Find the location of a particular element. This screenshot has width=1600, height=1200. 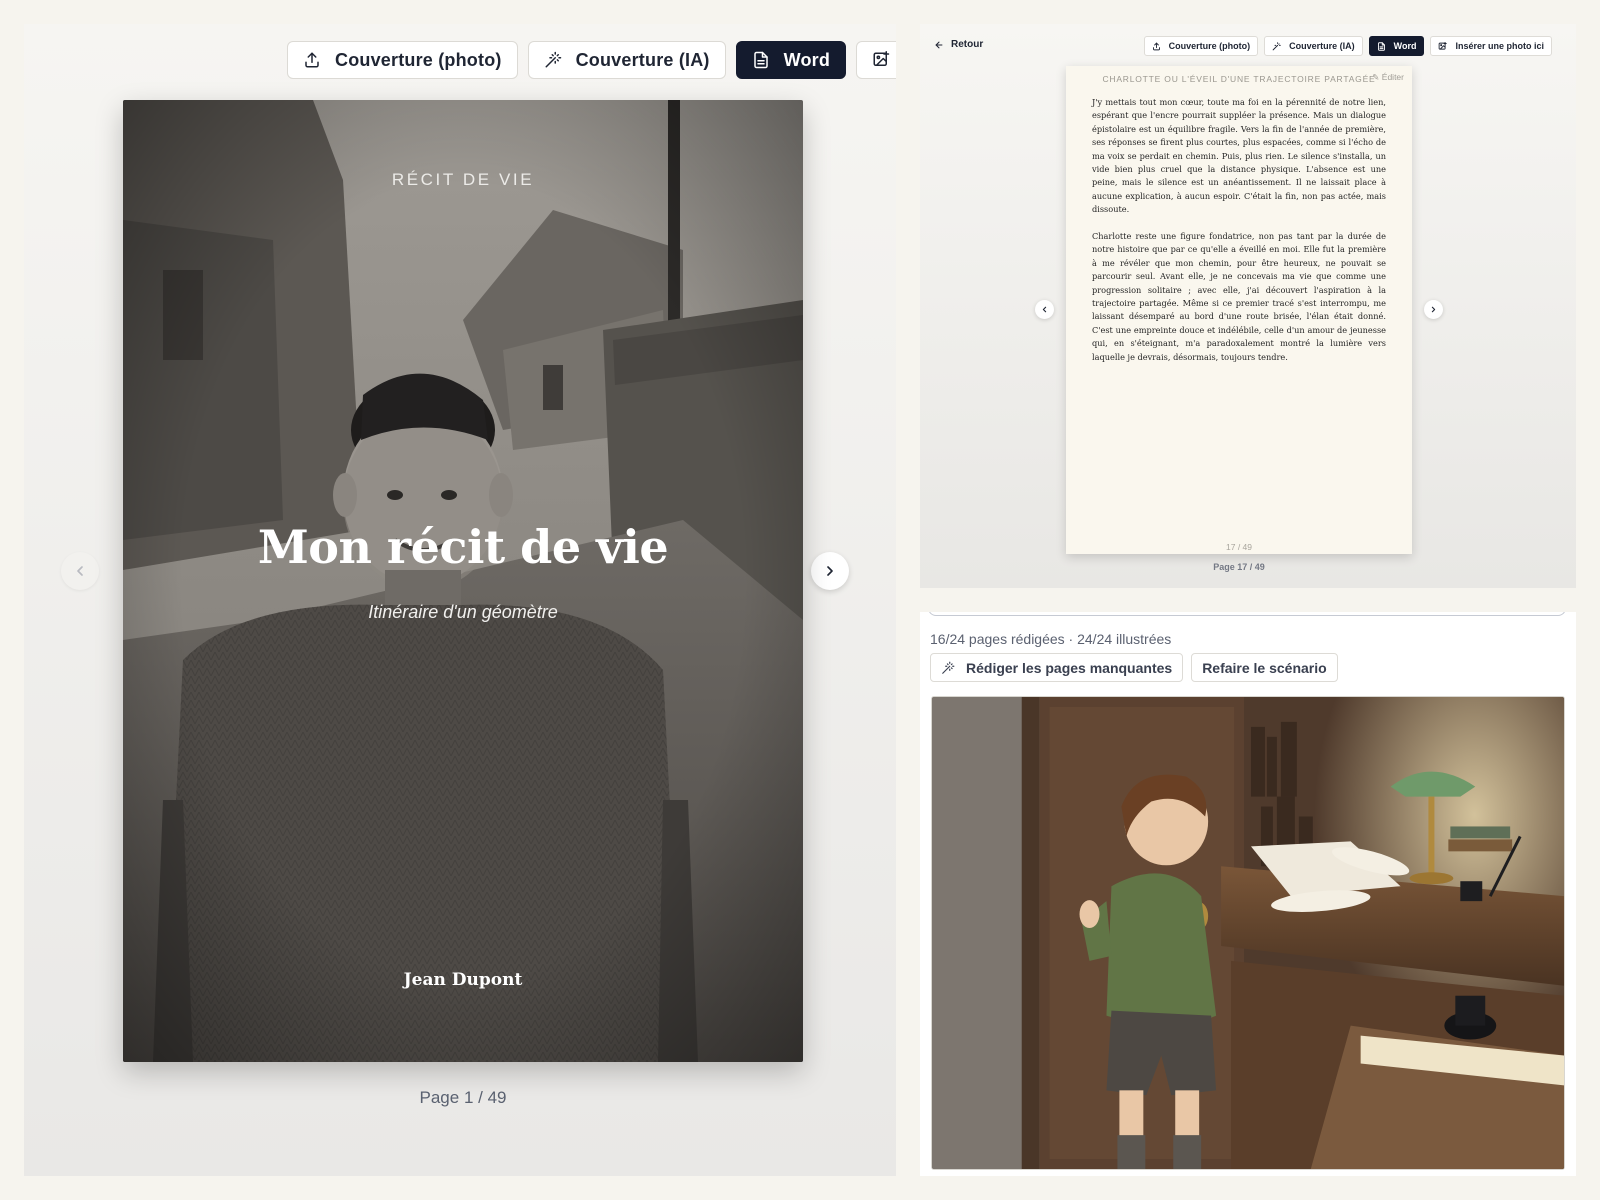

editor-page-indicator: Page 1 / 49 is located at coordinates (463, 1097).